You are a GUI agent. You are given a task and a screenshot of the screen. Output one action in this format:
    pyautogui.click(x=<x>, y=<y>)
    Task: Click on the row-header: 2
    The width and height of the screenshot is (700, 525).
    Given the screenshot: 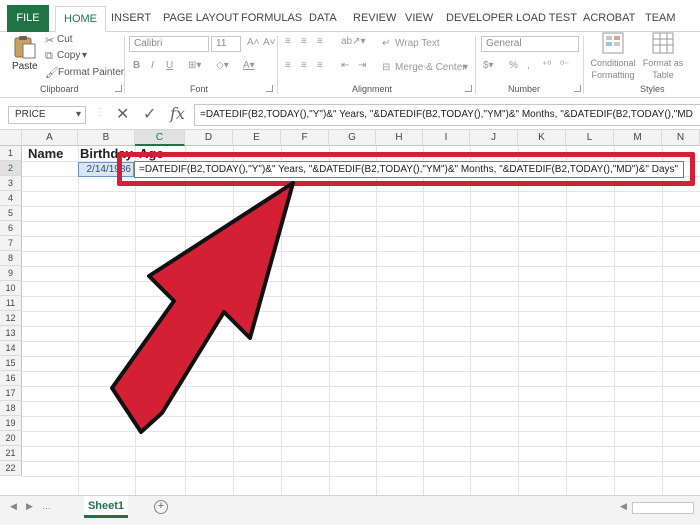 What is the action you would take?
    pyautogui.click(x=11, y=168)
    